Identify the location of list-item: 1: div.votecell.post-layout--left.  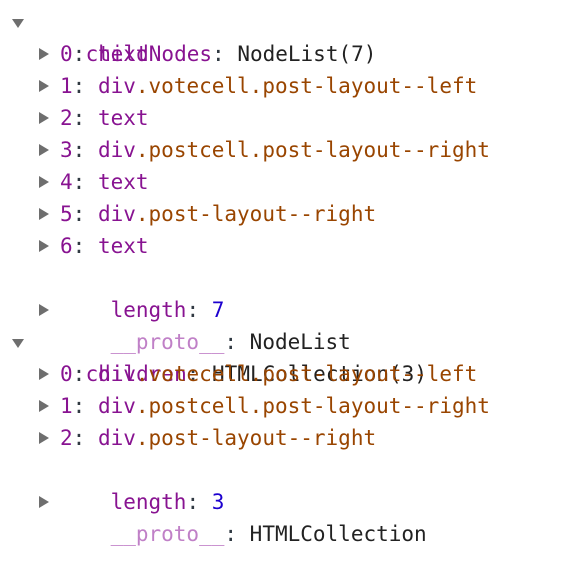
(245, 86).